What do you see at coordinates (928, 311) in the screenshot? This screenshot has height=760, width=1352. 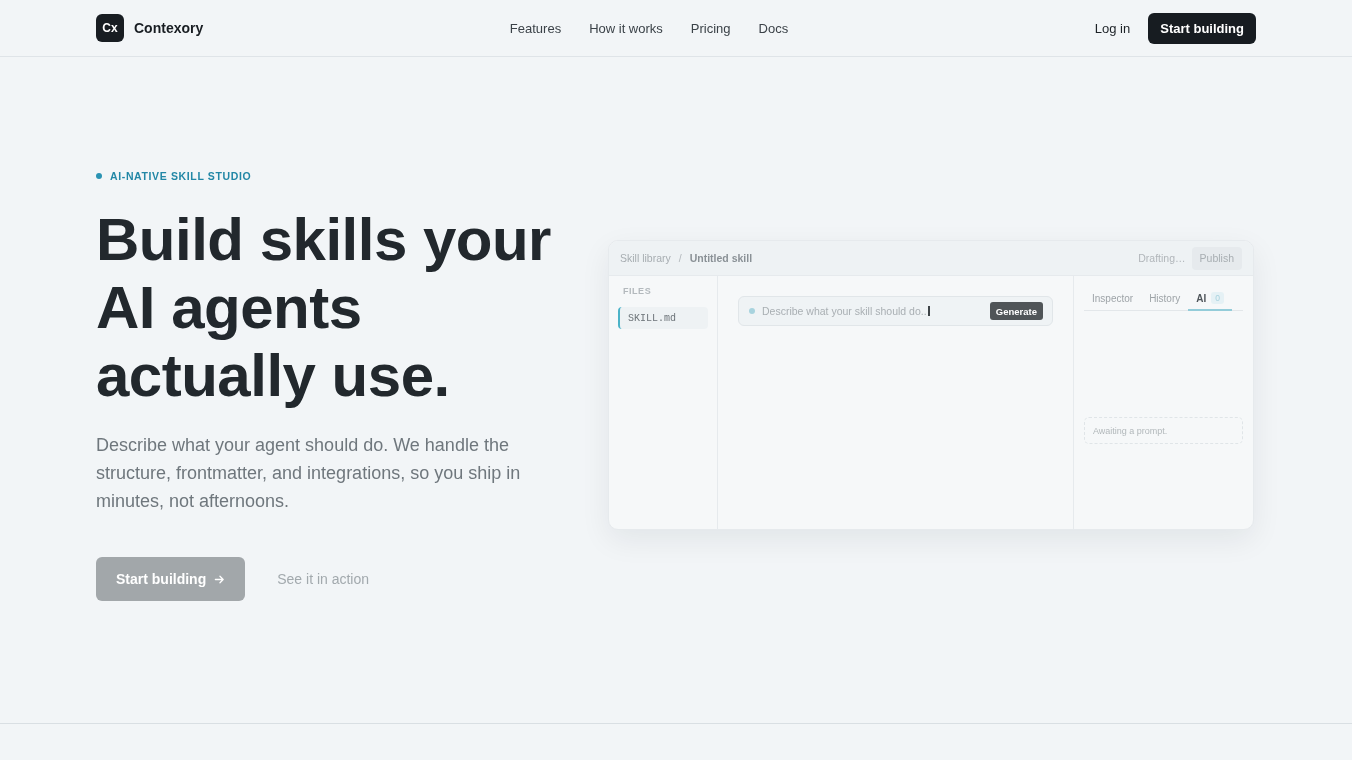 I see `text-cursor-icon` at bounding box center [928, 311].